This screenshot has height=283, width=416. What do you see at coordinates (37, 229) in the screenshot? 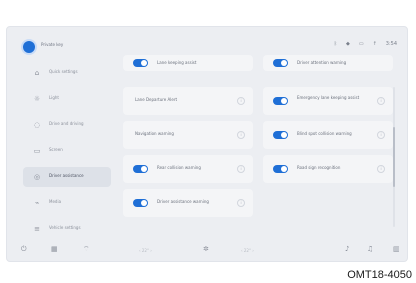
I see `menu-icon: ≡` at bounding box center [37, 229].